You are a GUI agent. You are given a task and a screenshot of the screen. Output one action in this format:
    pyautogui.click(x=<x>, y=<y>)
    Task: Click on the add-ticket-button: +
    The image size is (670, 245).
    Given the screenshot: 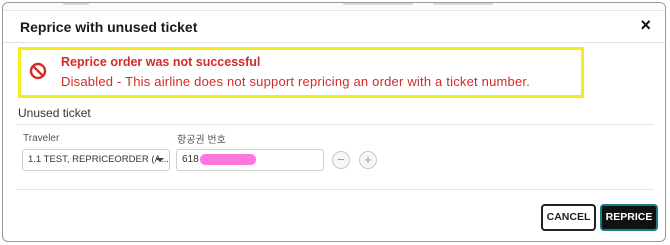 What is the action you would take?
    pyautogui.click(x=368, y=160)
    